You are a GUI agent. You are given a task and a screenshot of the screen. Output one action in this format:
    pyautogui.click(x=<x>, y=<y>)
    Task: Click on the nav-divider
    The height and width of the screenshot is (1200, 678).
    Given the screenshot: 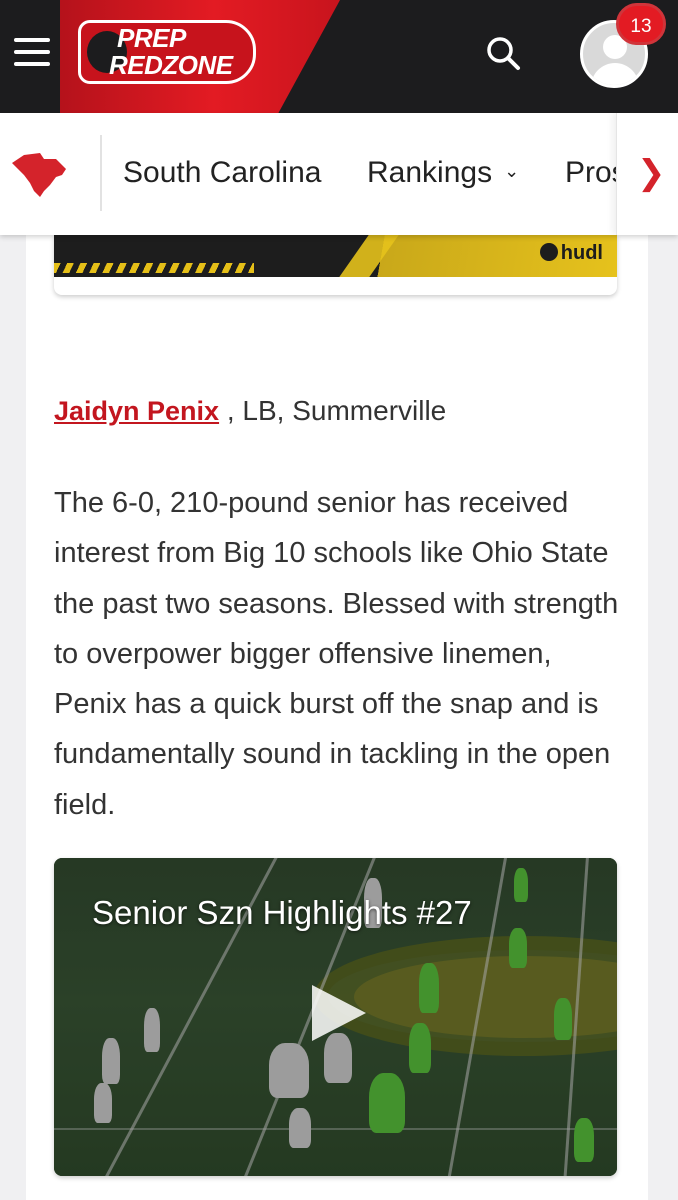 What is the action you would take?
    pyautogui.click(x=101, y=173)
    